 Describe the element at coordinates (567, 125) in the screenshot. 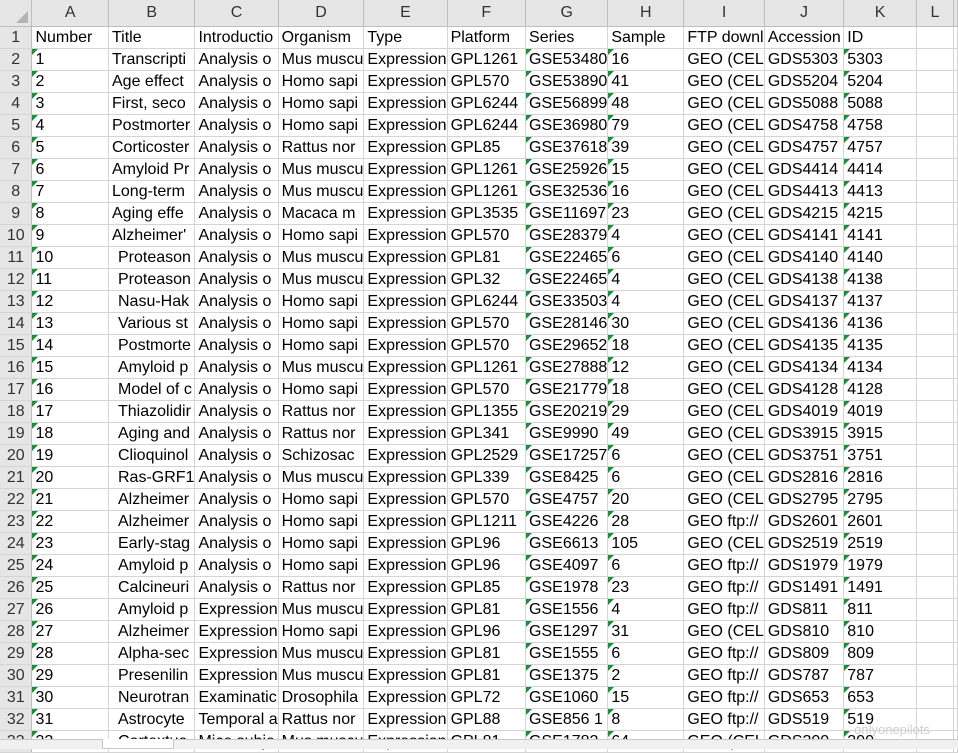

I see `cell-g5: GSE36980` at that location.